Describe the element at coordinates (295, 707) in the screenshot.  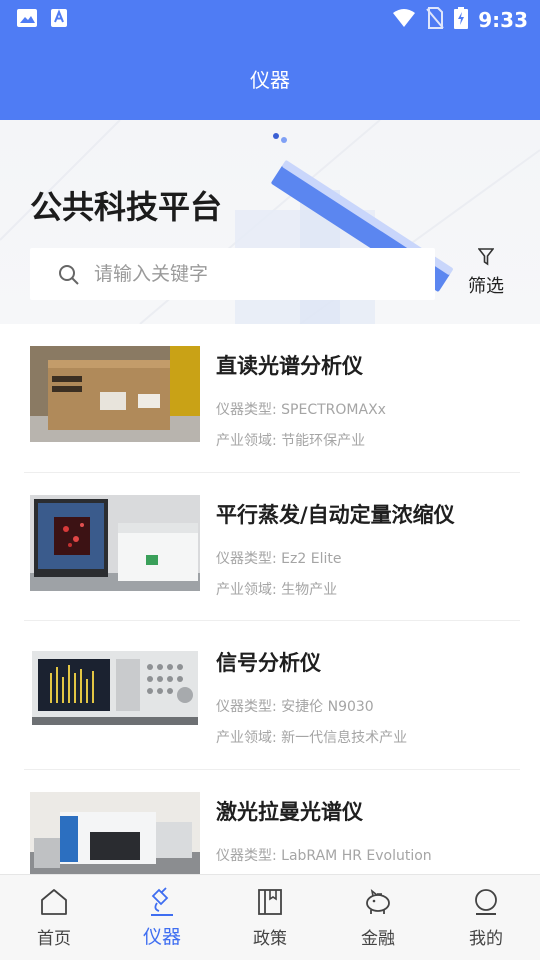
I see `instrument-type: 仪器类型: 安捷伦 N9030` at that location.